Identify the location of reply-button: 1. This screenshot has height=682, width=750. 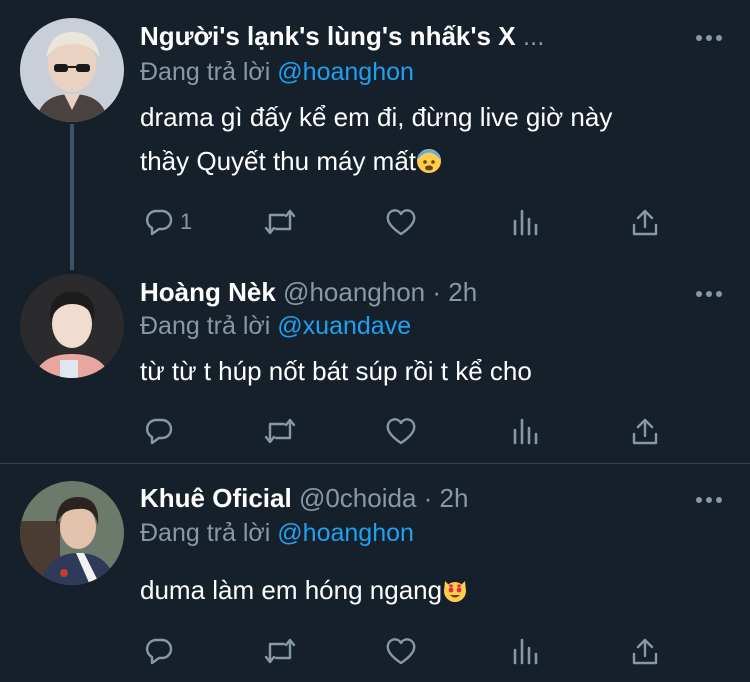
(168, 222).